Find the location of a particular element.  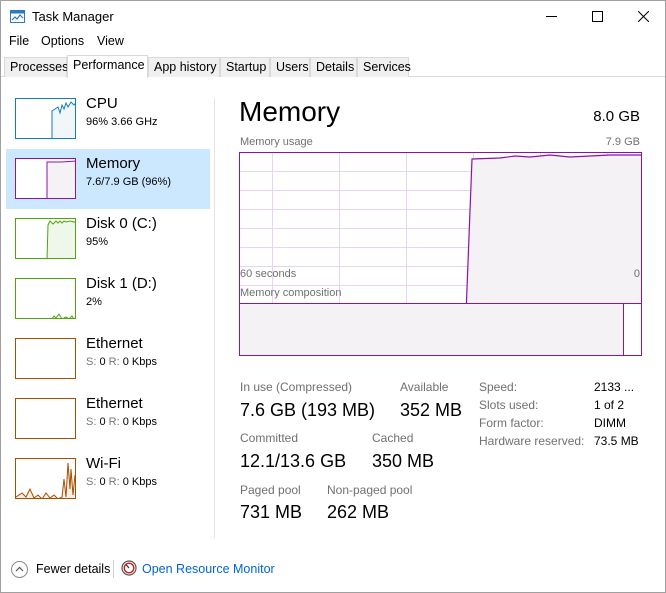

disk1-thumbnail is located at coordinates (45, 298).